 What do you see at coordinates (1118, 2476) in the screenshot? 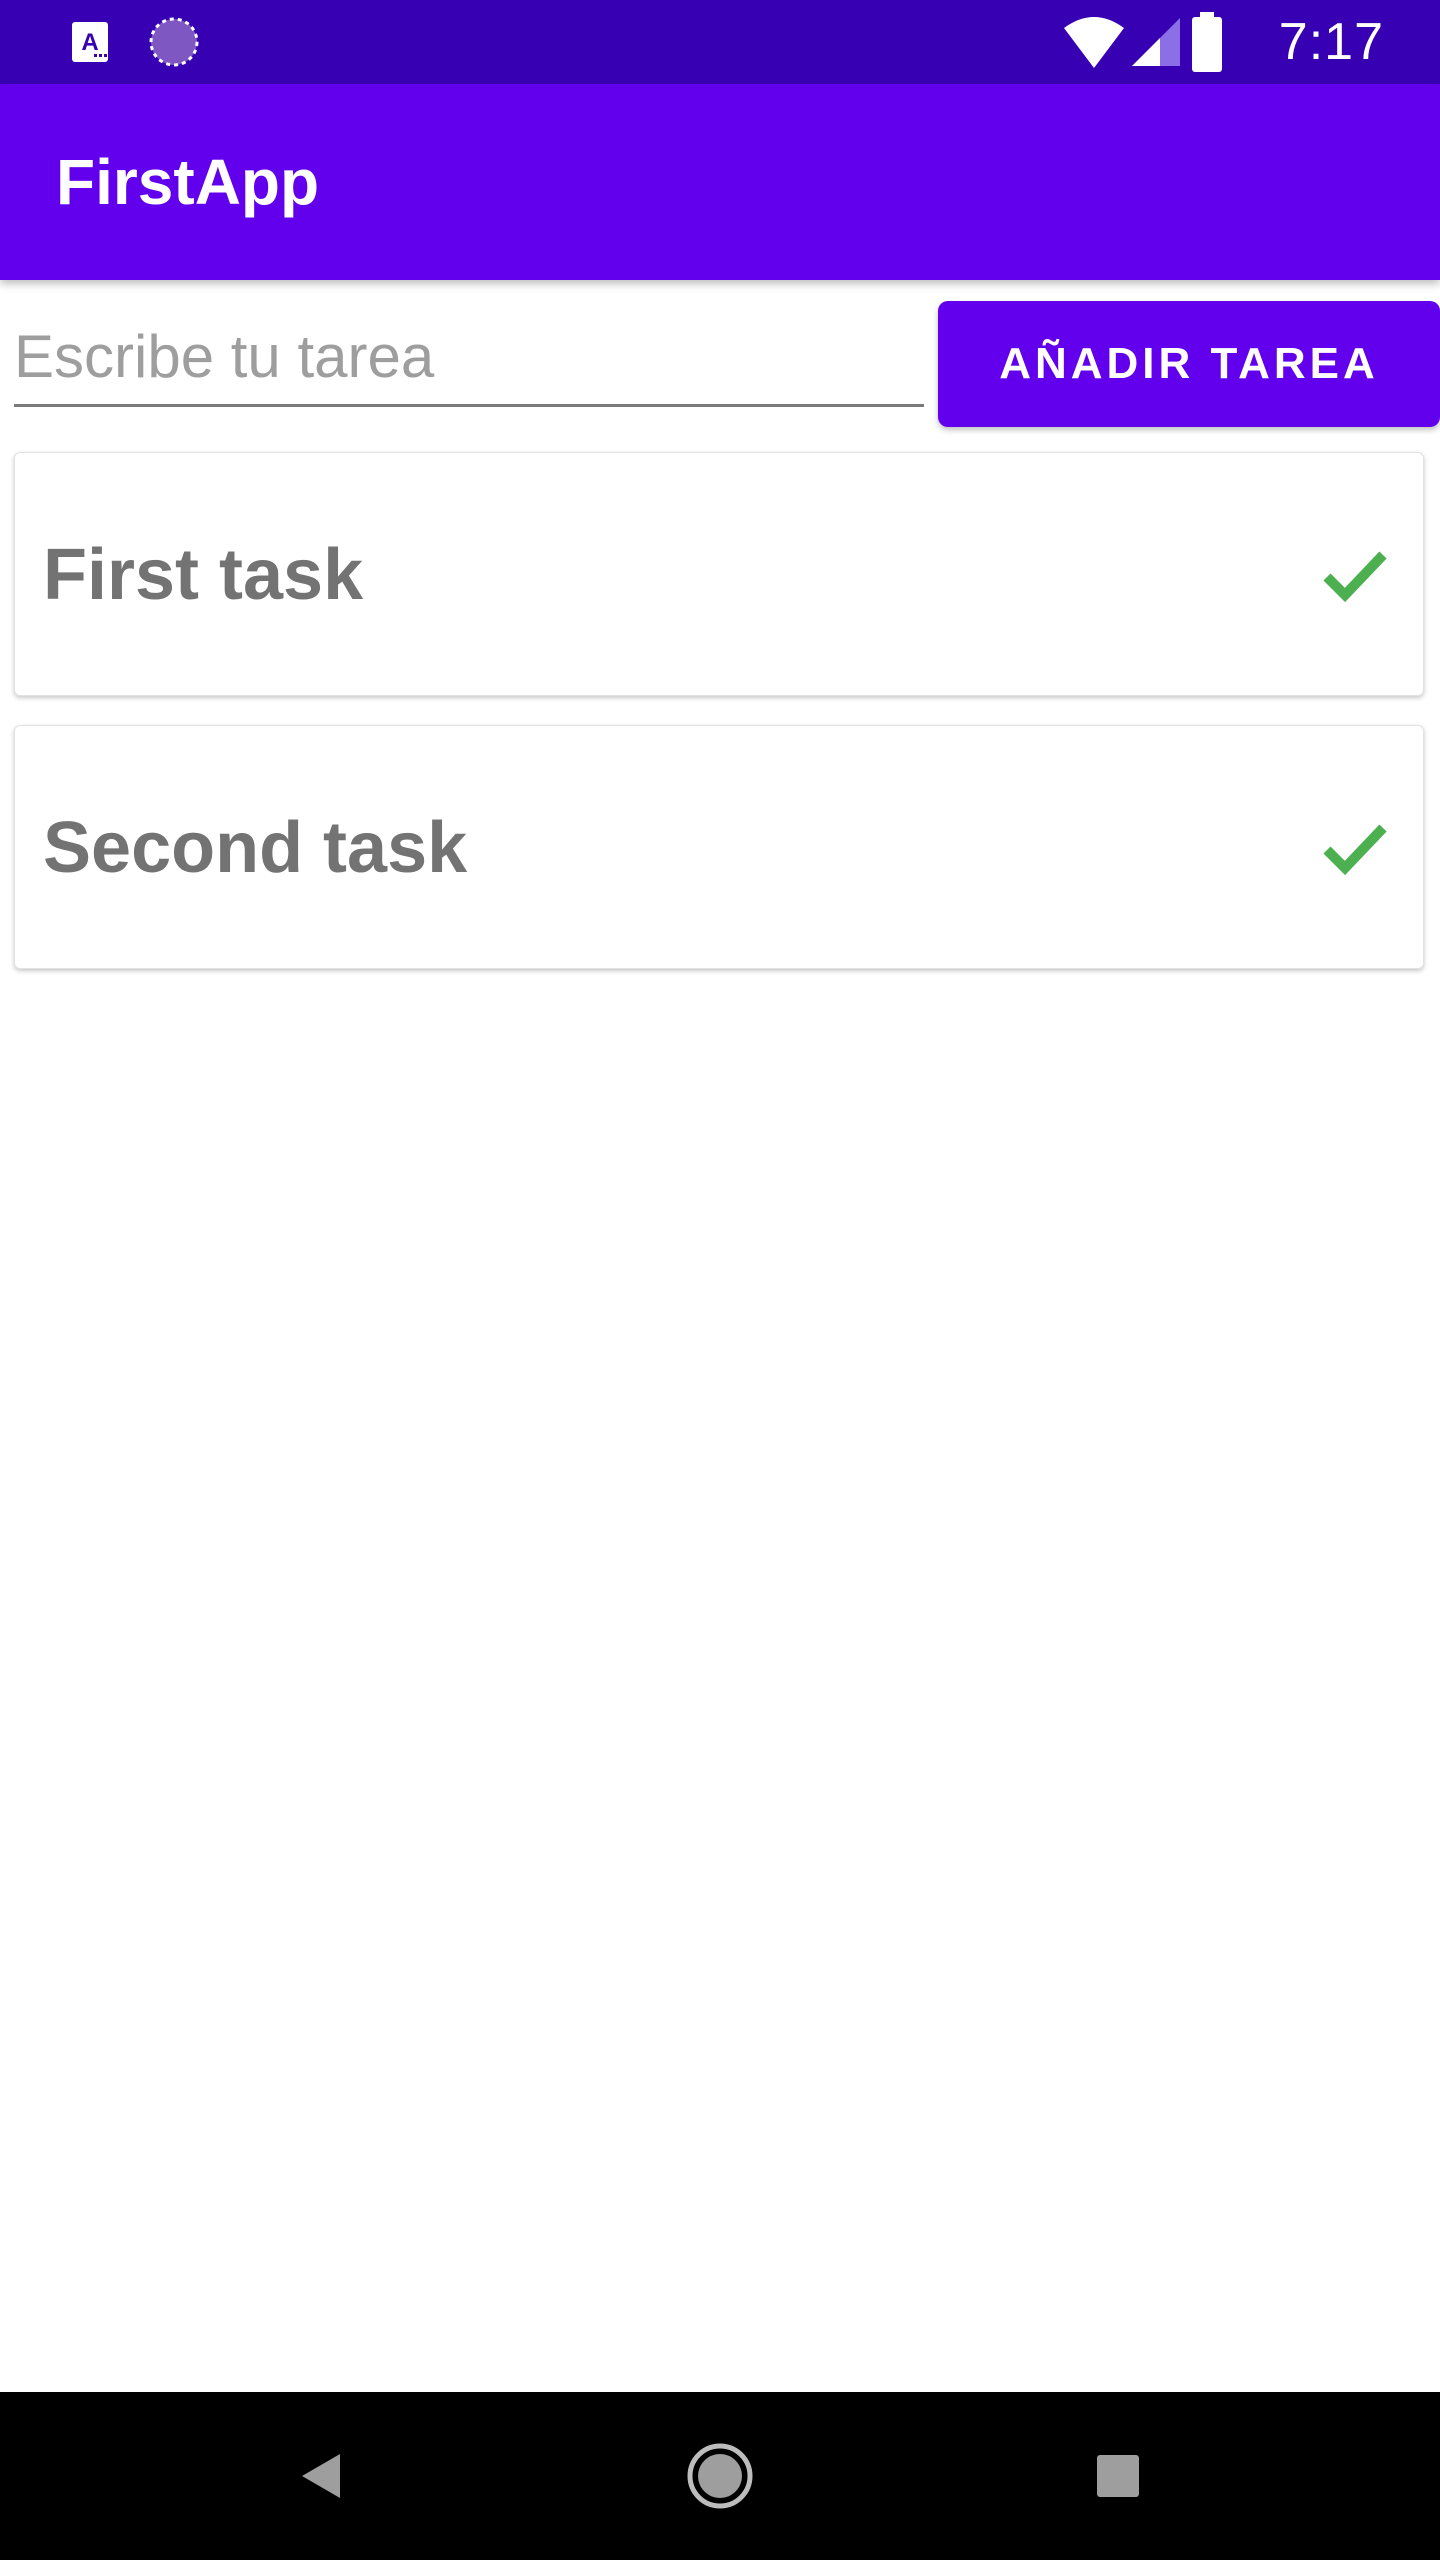
I see `recents-icon` at bounding box center [1118, 2476].